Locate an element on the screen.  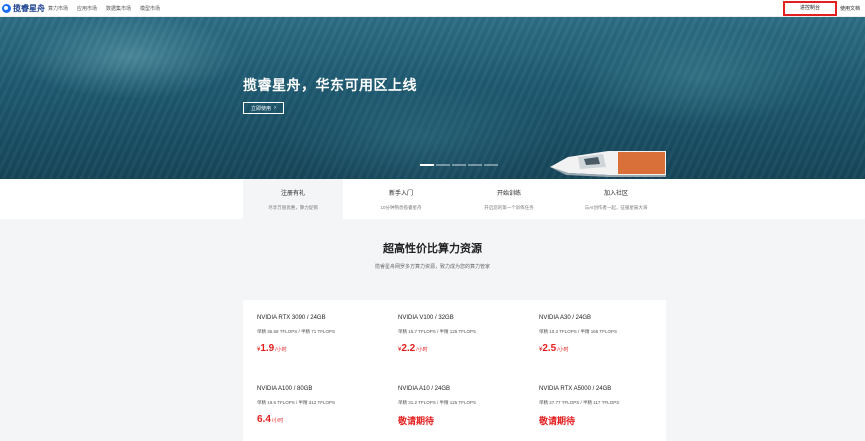
gpu-price: ¥ 2.2 /小时 is located at coordinates (468, 348).